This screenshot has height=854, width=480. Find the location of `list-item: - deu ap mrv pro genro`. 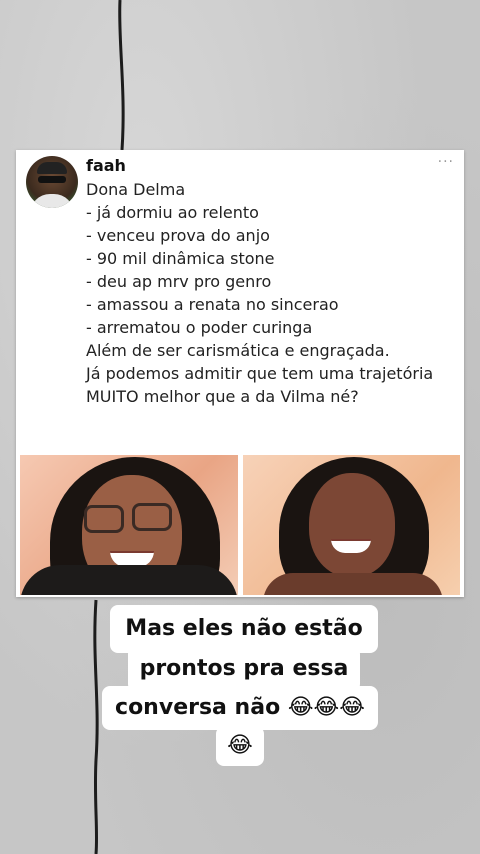

list-item: - deu ap mrv pro genro is located at coordinates (179, 281).